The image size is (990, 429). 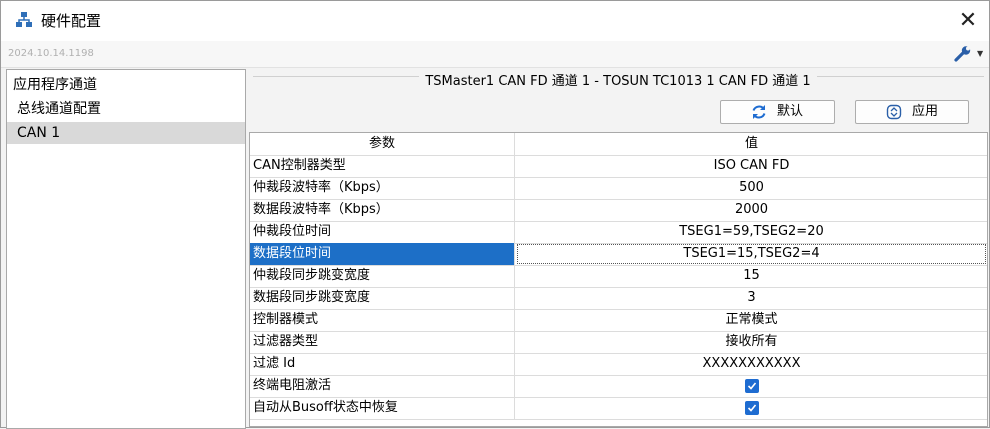 I want to click on table-row: 终端电阻激活, so click(x=618, y=386).